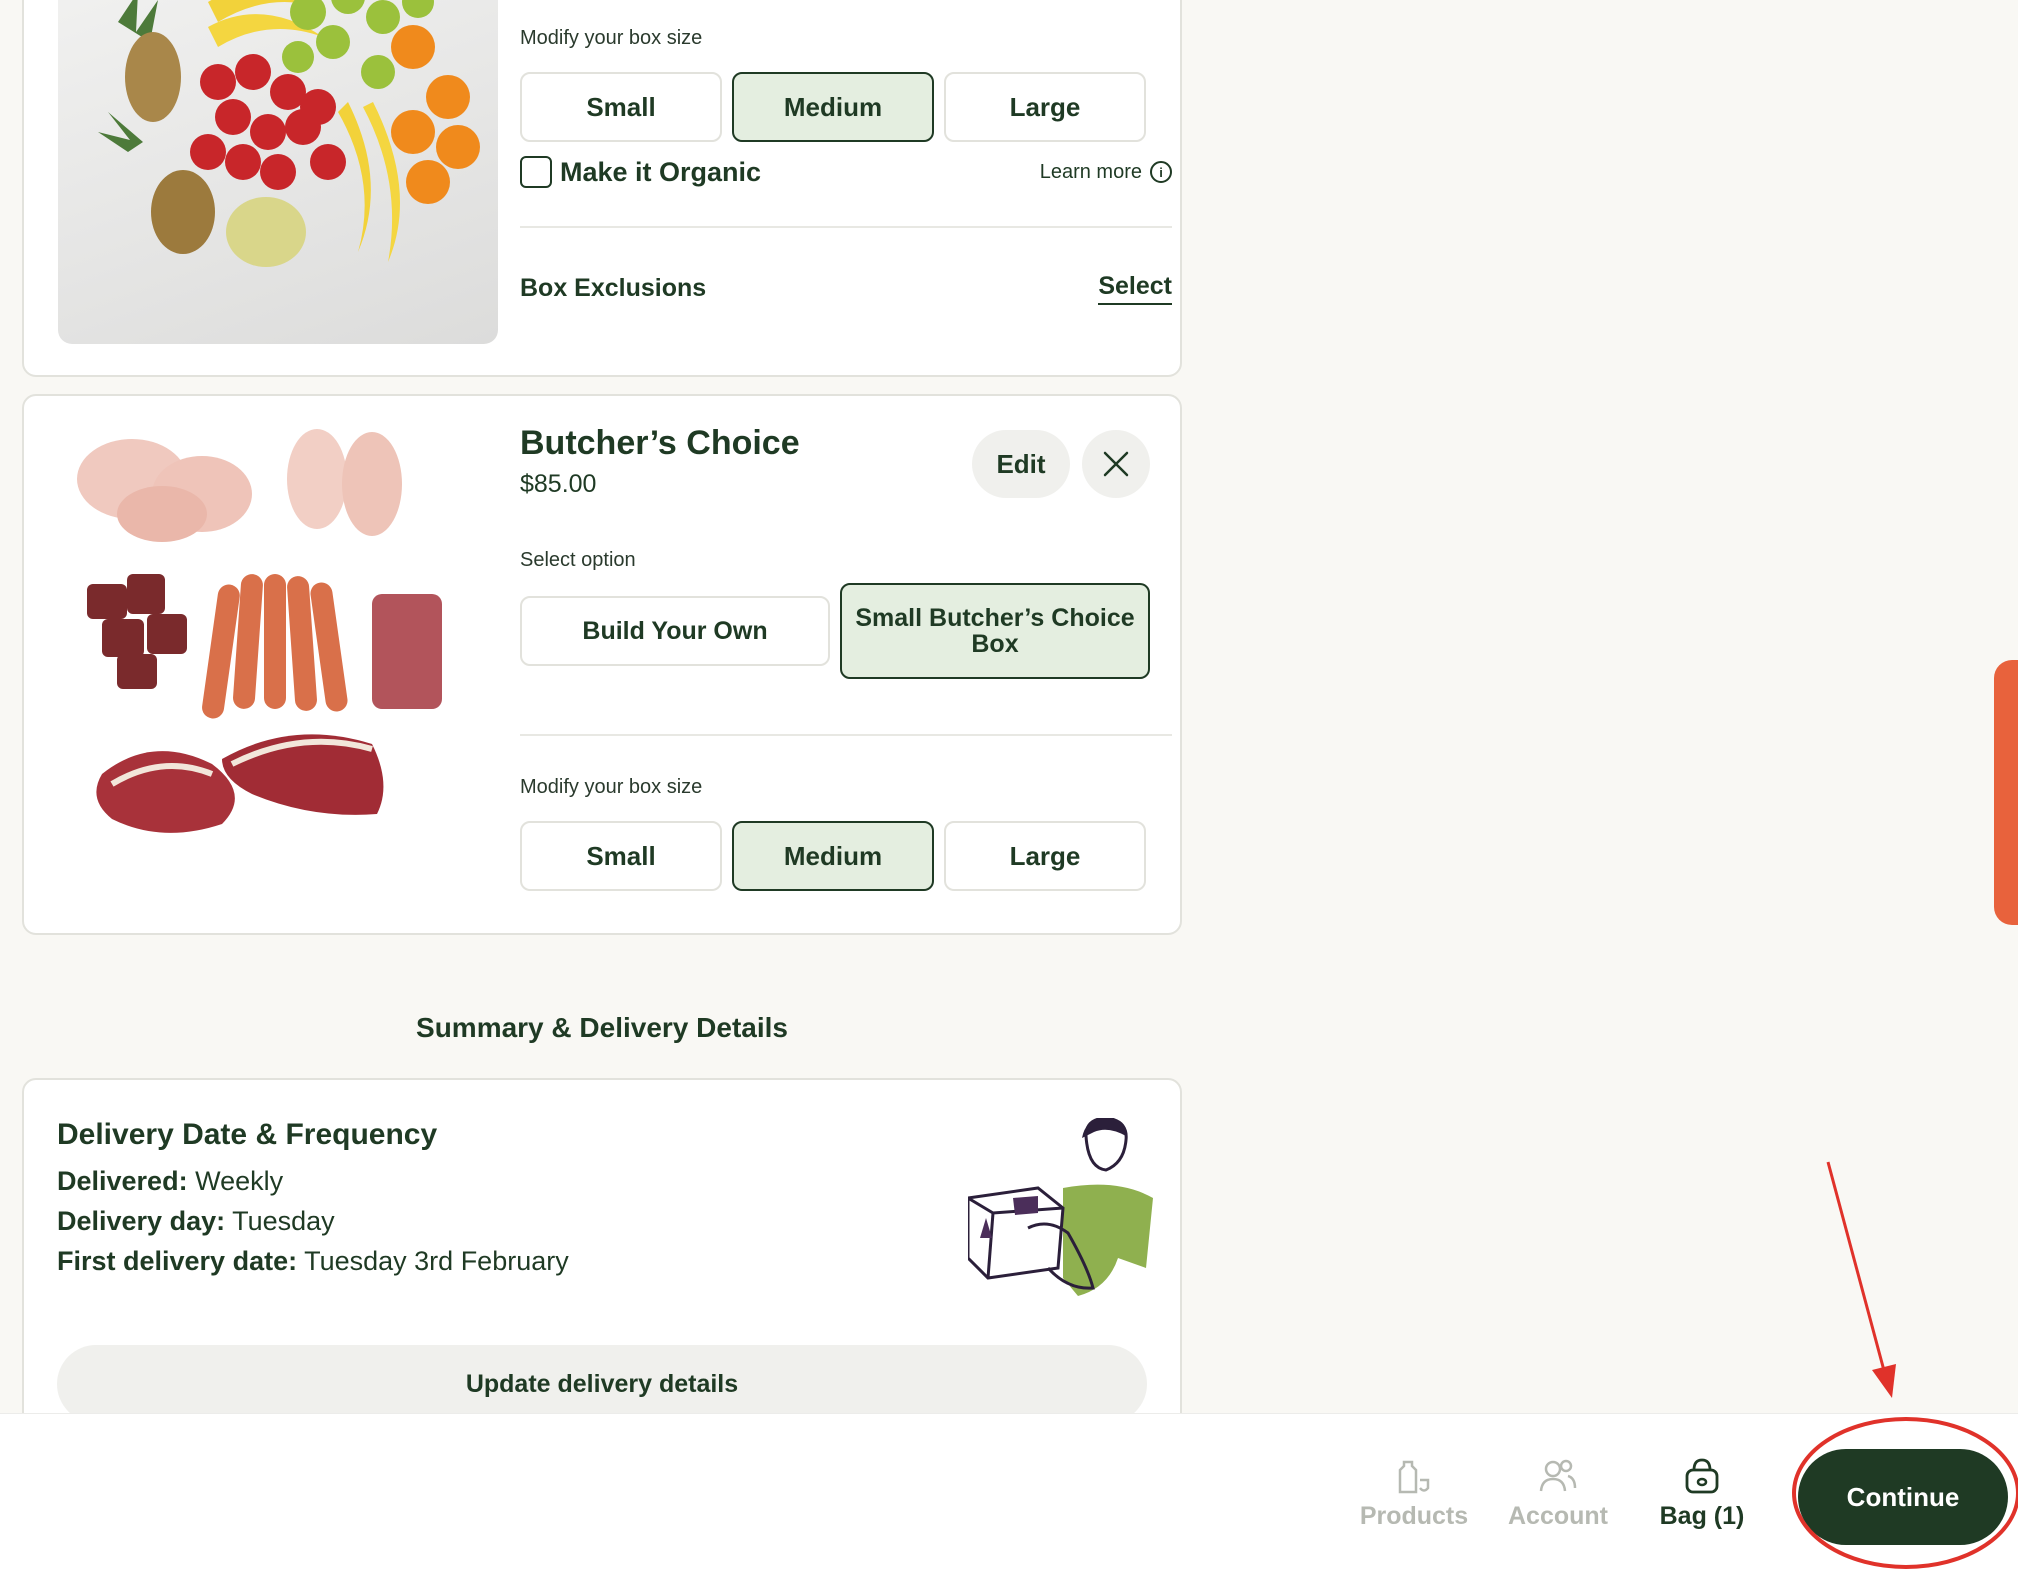 The width and height of the screenshot is (2018, 1570). What do you see at coordinates (1558, 1493) in the screenshot?
I see `nav-account: Account` at bounding box center [1558, 1493].